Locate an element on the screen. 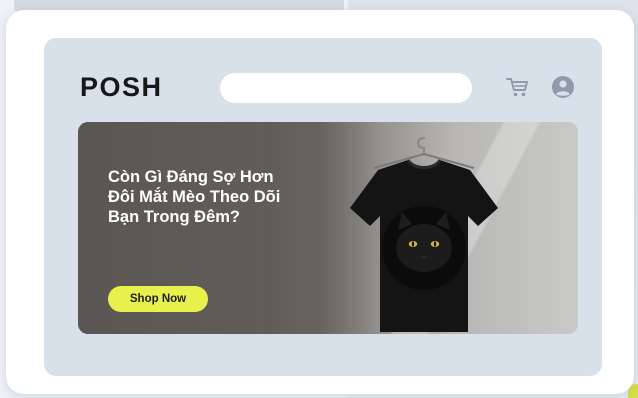 This screenshot has width=638, height=398. headline-line-2: Đôi Mắt Mèo Theo Dõi is located at coordinates (194, 197).